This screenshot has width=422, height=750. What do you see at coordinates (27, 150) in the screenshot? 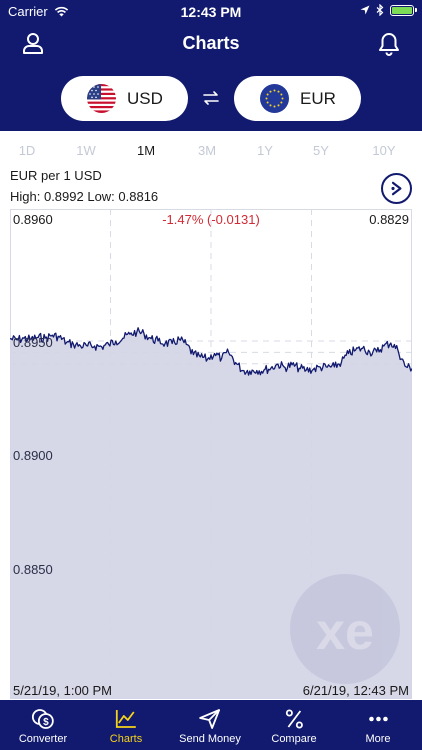
I see `range-1d: 1D` at bounding box center [27, 150].